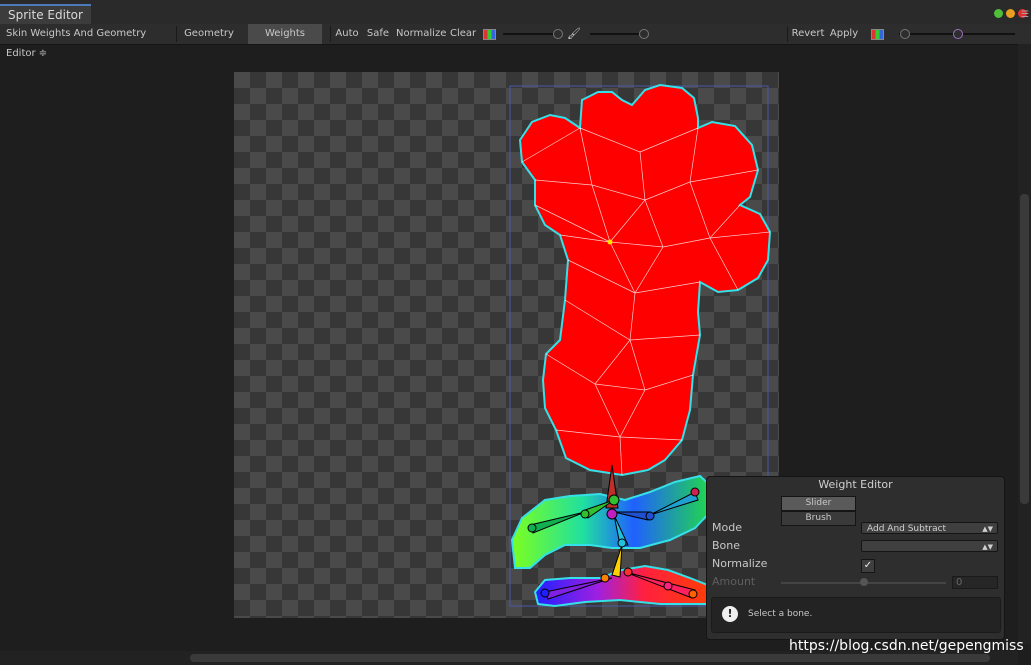 This screenshot has width=1031, height=665. I want to click on bone-dropdown: ▲▼, so click(929, 546).